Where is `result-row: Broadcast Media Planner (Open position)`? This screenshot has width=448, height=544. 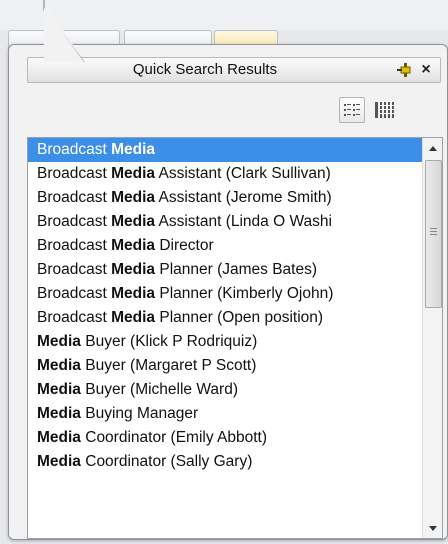 result-row: Broadcast Media Planner (Open position) is located at coordinates (225, 318).